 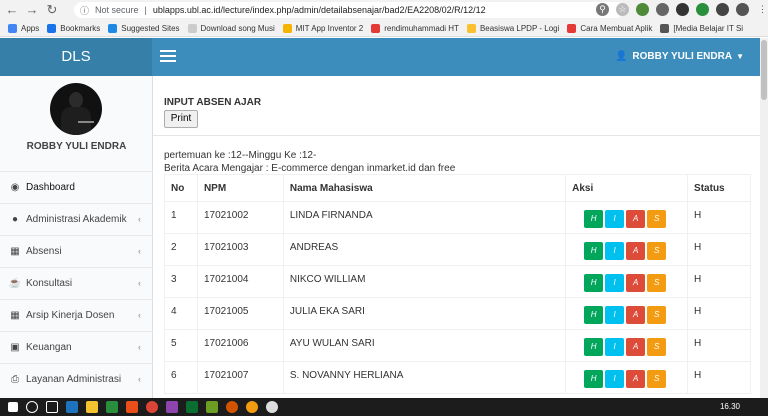 I want to click on security-label: Not secure, so click(x=117, y=10).